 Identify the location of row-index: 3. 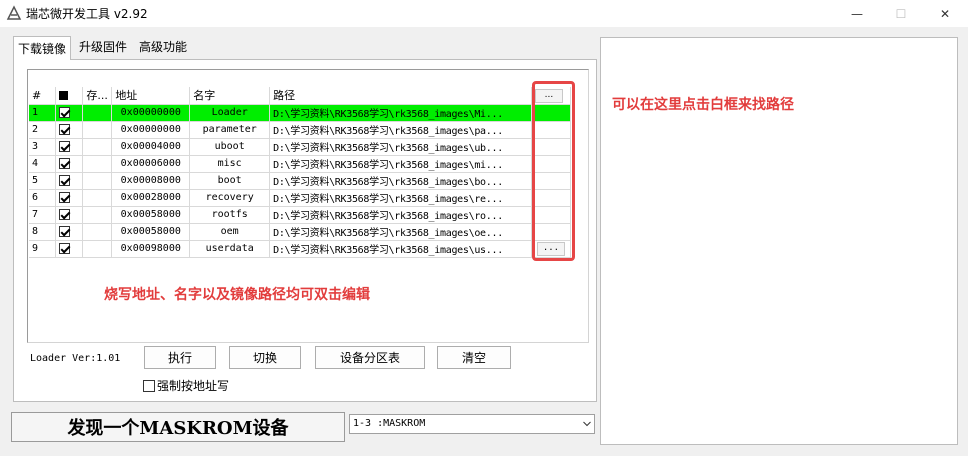
(43, 147).